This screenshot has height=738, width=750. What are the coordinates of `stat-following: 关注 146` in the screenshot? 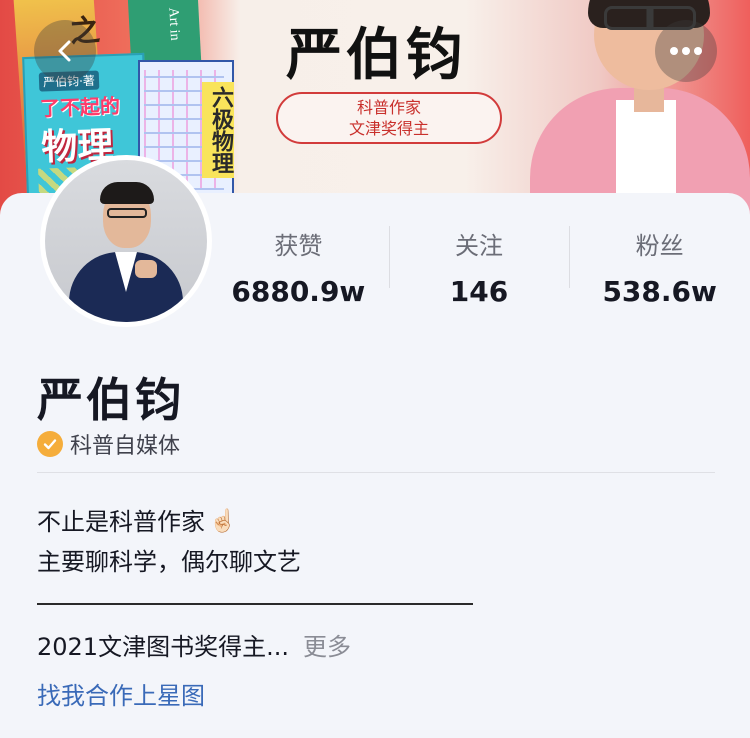 It's located at (479, 267).